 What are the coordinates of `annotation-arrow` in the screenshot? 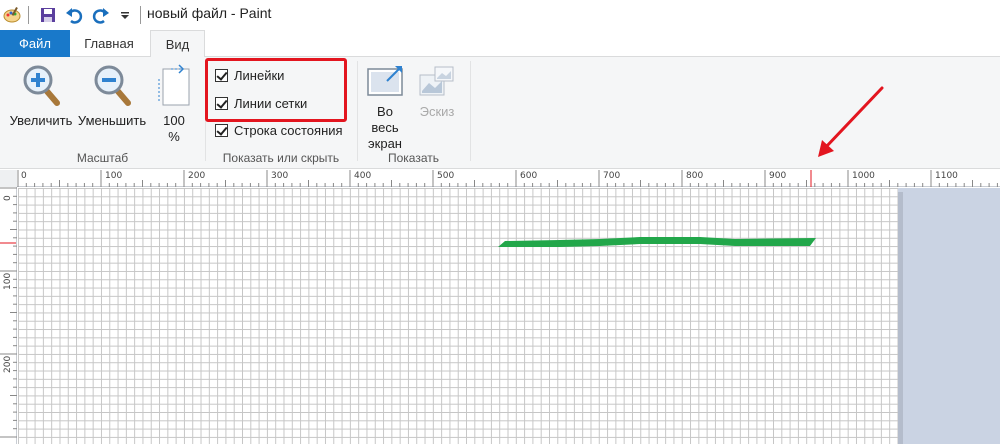 It's located at (851, 121).